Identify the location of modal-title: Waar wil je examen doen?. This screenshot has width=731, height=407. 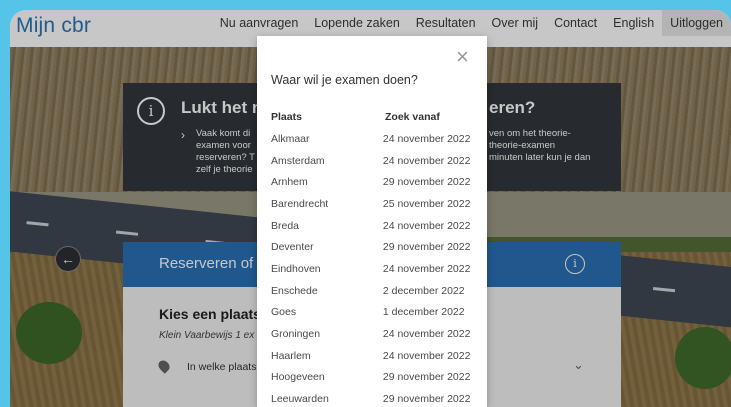
(344, 80).